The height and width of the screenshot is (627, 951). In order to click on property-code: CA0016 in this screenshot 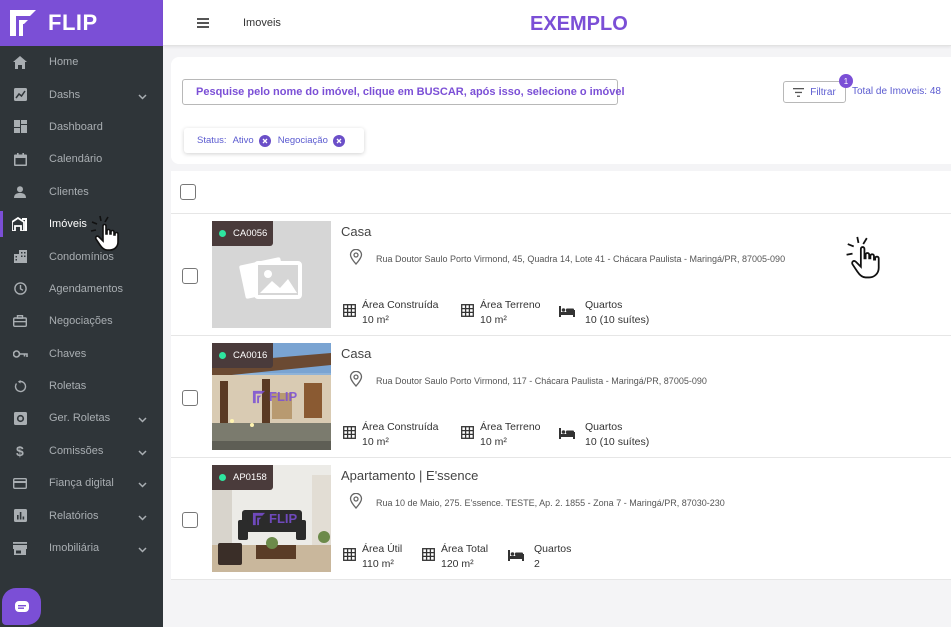, I will do `click(250, 355)`.